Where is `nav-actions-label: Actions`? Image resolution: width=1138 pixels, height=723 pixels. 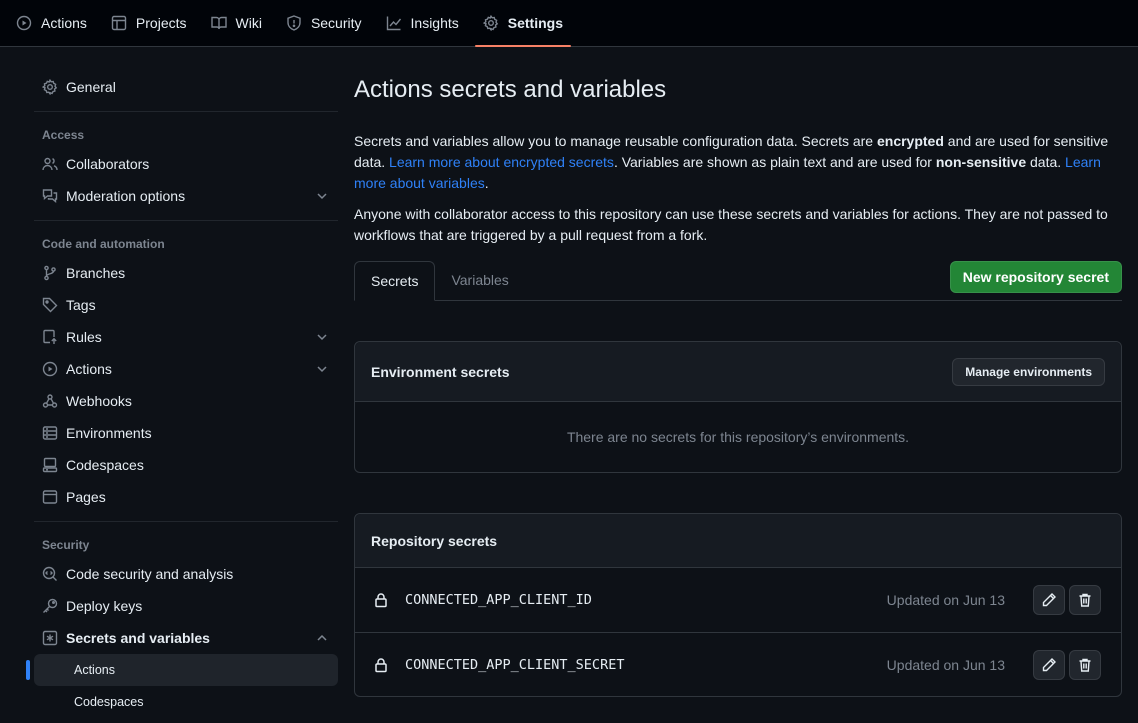
nav-actions-label: Actions is located at coordinates (64, 23).